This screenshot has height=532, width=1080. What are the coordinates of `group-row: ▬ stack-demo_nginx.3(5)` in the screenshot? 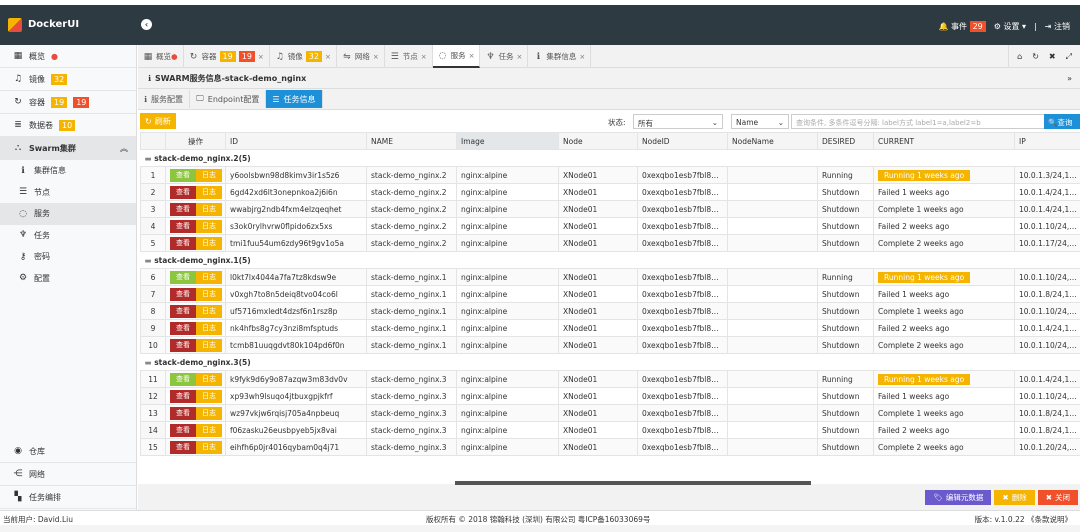 It's located at (610, 362).